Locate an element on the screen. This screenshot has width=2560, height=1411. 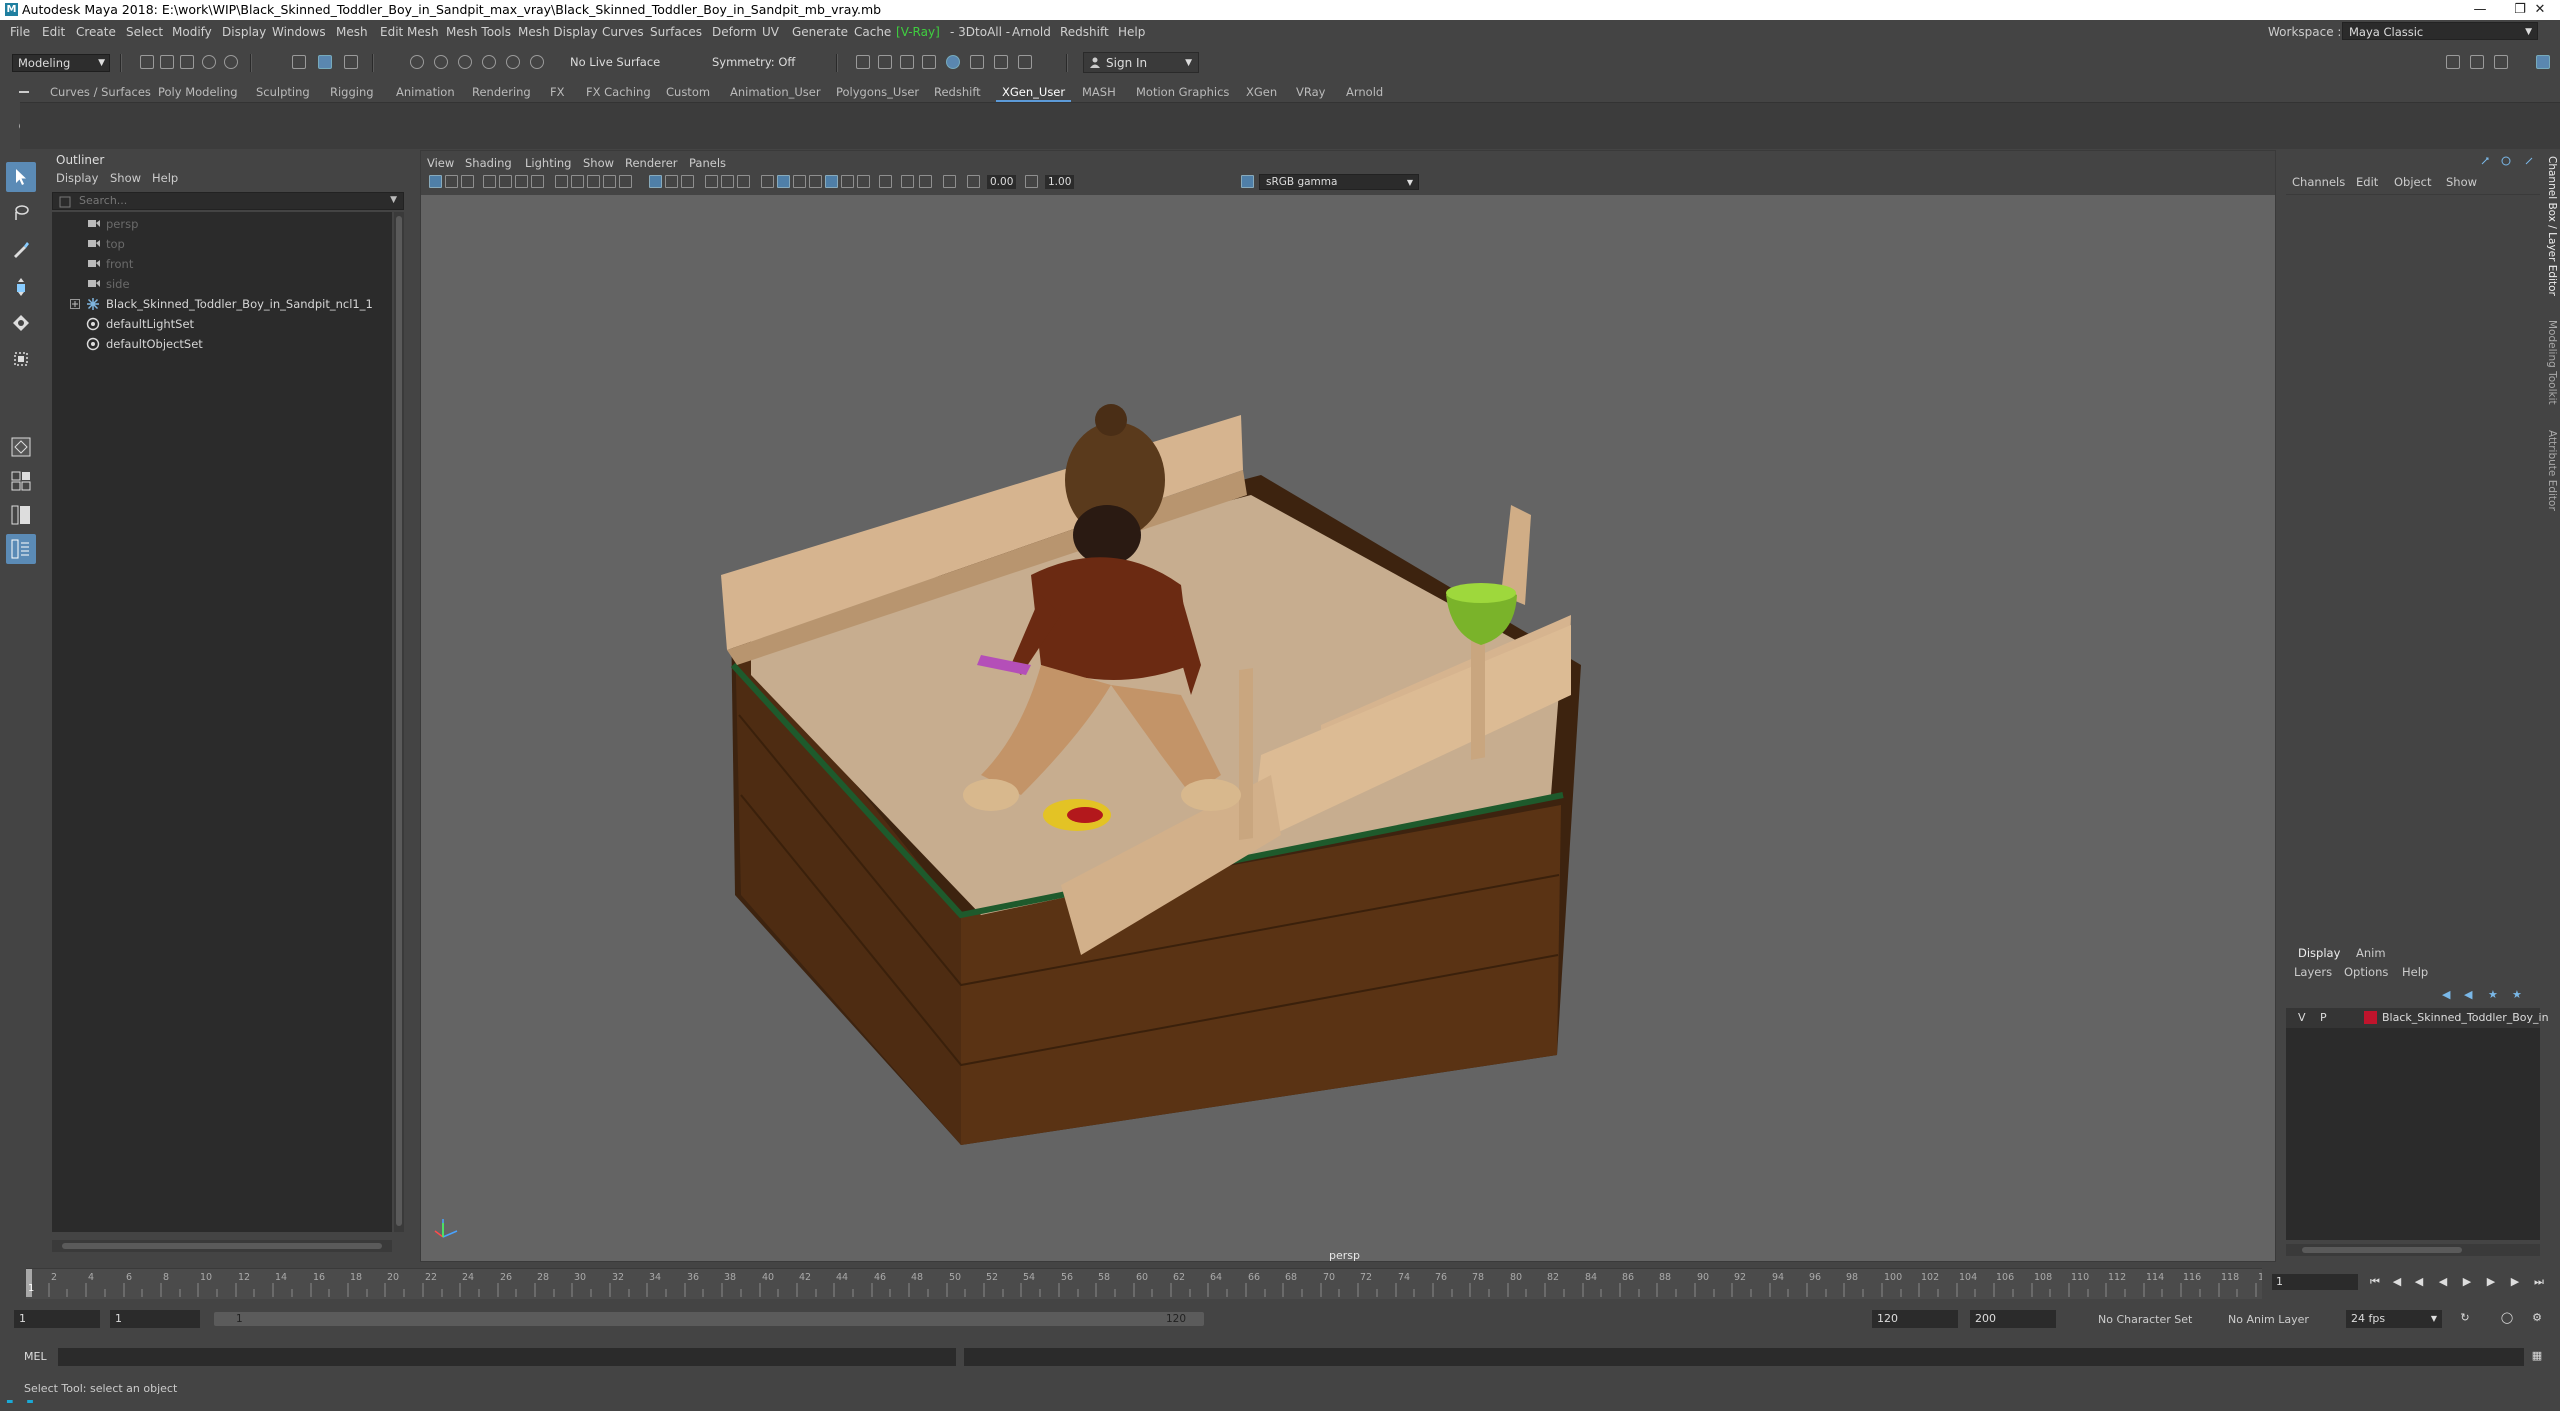
move-layer-up-icon: ◀ is located at coordinates (2446, 994).